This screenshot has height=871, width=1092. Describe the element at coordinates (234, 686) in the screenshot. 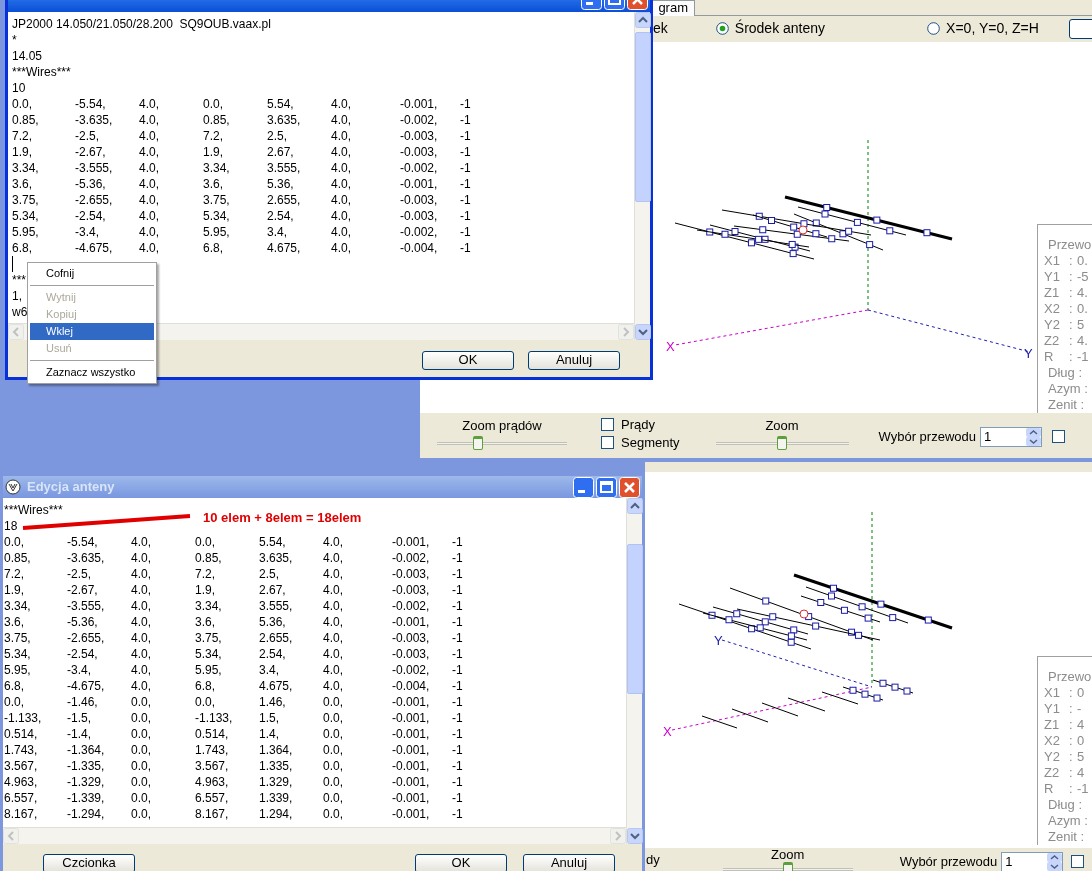

I see `wire-line: 6.8, -4.675, 4.0, 6.8, 4.675, 4.0, -0.004, -1` at that location.